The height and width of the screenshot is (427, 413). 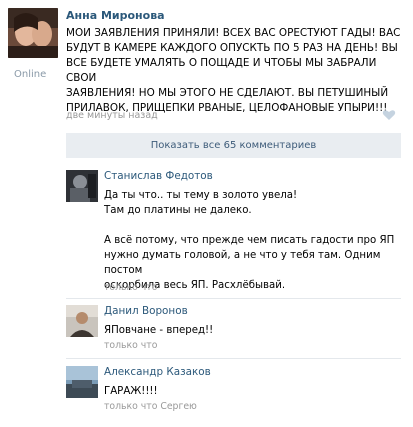 I want to click on author-name-link: Анна Миронова, so click(x=115, y=15).